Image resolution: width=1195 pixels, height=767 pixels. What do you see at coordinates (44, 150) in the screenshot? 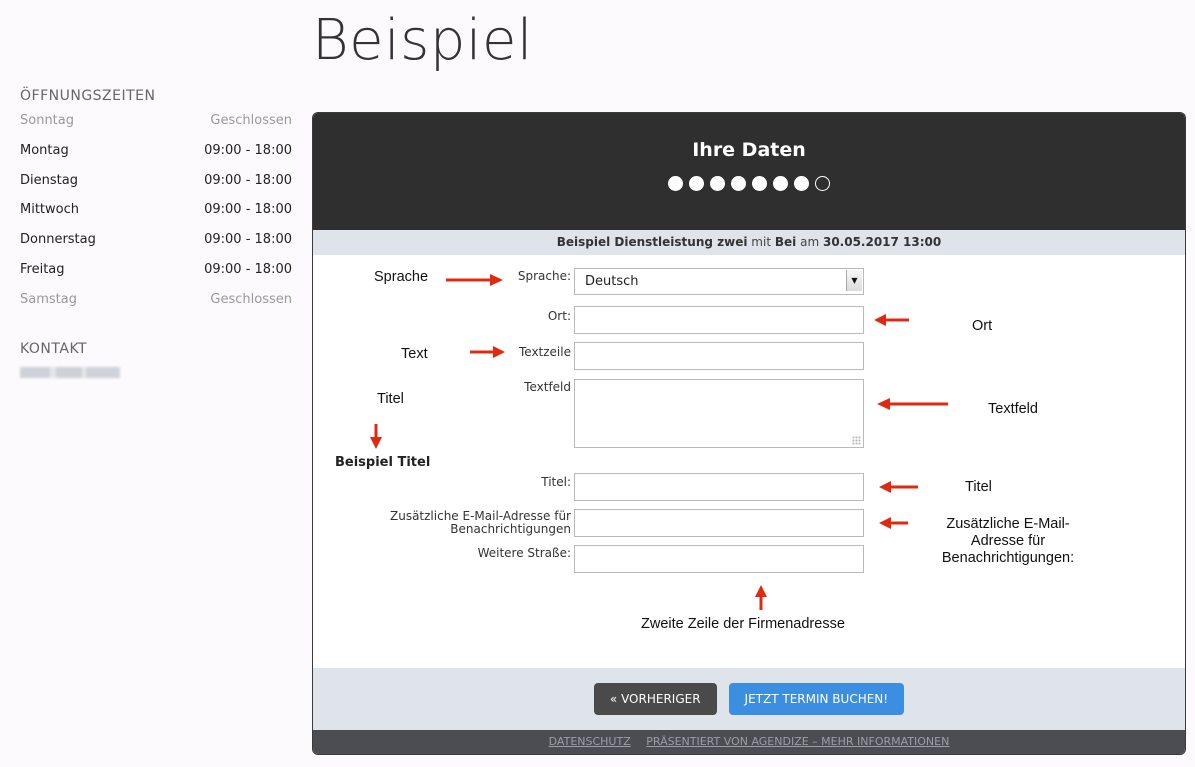
I see `hours-day: Montag` at bounding box center [44, 150].